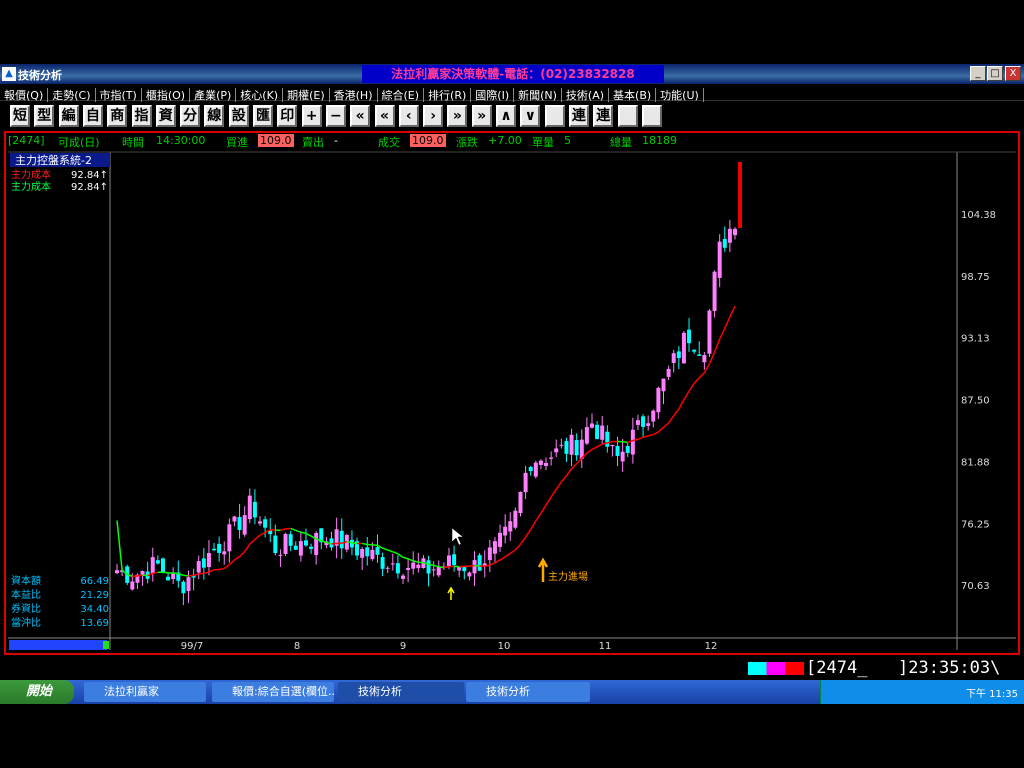 The image size is (1024, 768). Describe the element at coordinates (949, 668) in the screenshot. I see `status-time: ]23:35:03\` at that location.